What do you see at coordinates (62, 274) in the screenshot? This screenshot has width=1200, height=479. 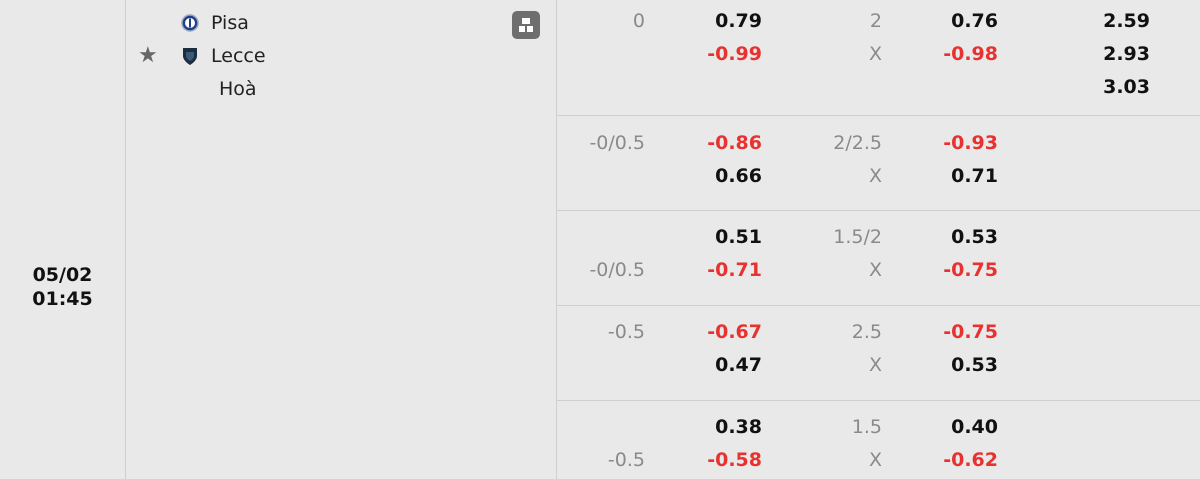 I see `match-date: 05/02` at bounding box center [62, 274].